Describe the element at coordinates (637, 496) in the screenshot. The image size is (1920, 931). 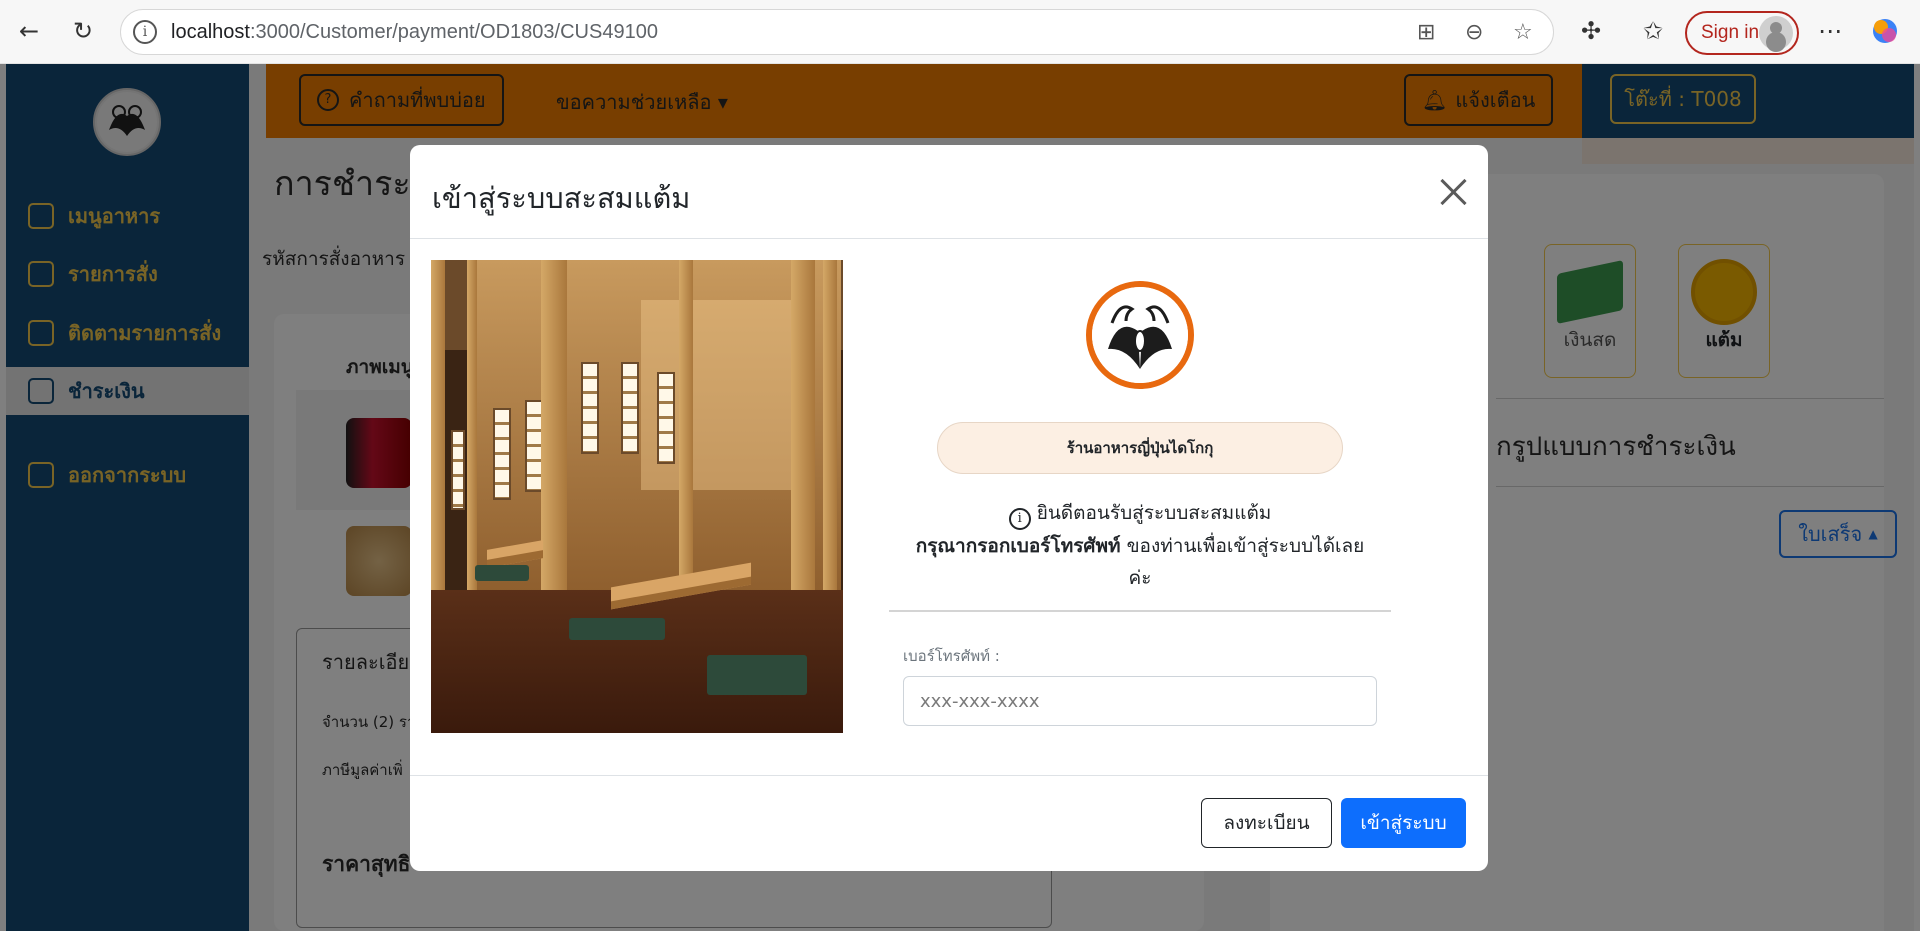
I see `restaurant-interior-photo` at that location.